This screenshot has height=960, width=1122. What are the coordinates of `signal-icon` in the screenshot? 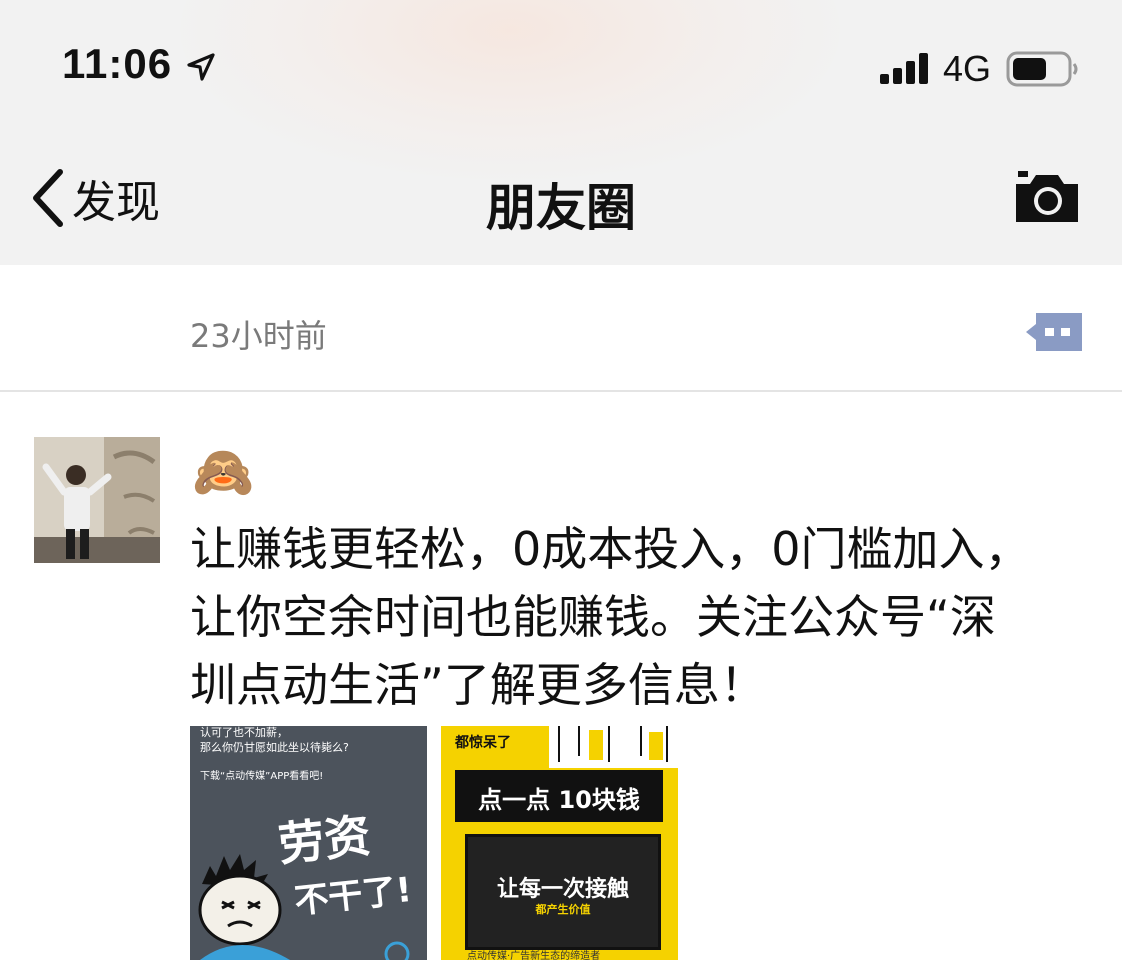 It's located at (904, 68).